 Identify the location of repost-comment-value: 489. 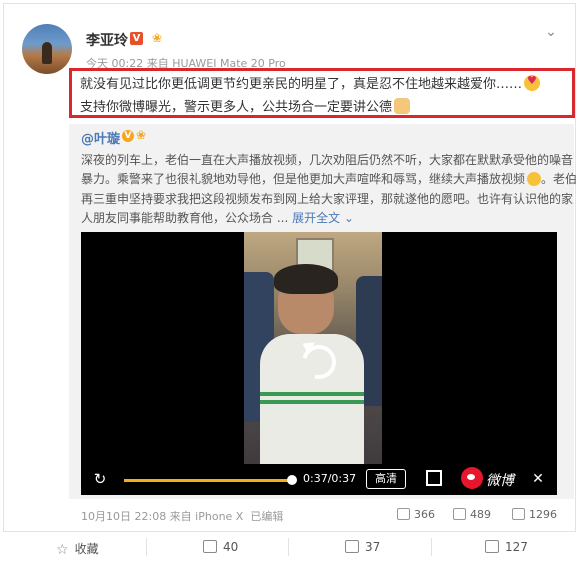
(480, 514).